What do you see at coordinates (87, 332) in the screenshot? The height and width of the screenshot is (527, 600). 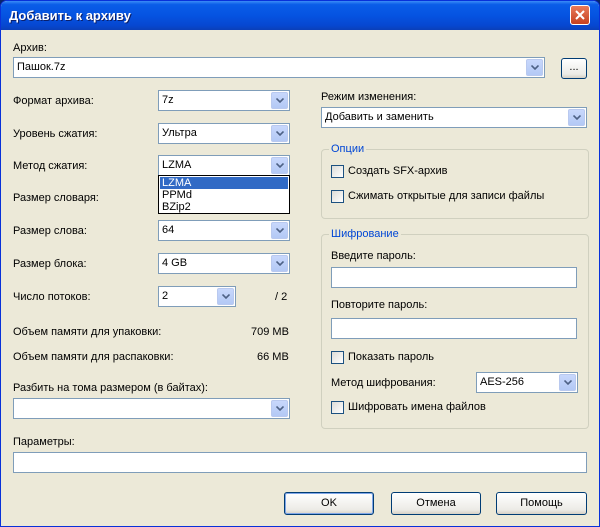 I see `mem-pack-label: Объем памяти для упаковки:` at bounding box center [87, 332].